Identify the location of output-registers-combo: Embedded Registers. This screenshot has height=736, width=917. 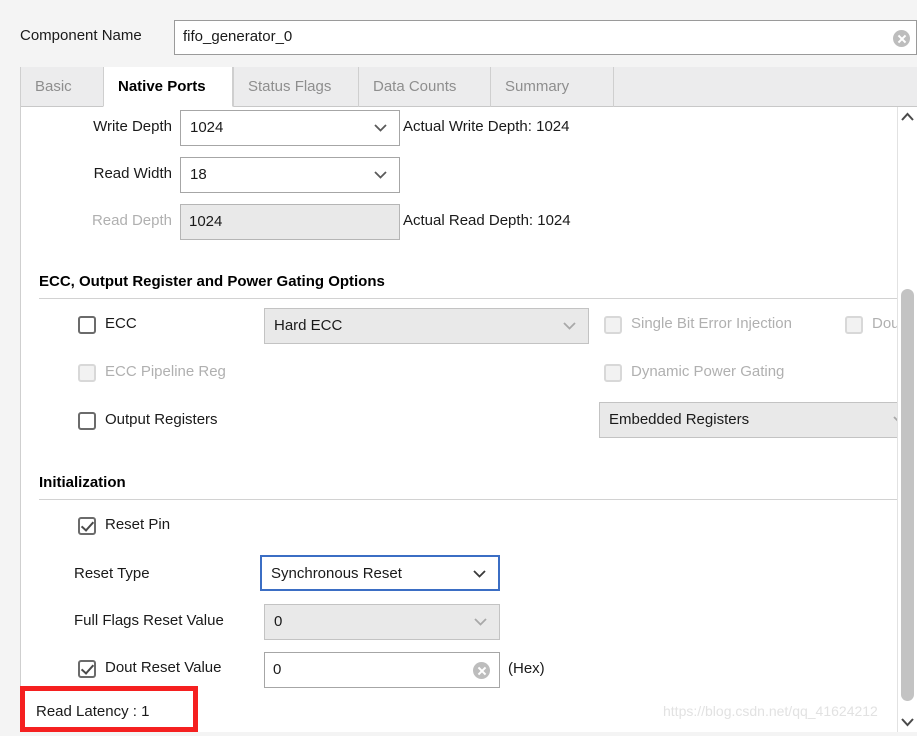
(748, 420).